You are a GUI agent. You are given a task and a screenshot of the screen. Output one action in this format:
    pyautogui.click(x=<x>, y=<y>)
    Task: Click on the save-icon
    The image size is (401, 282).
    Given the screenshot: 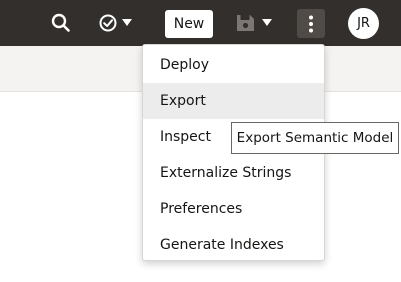 What is the action you would take?
    pyautogui.click(x=254, y=23)
    